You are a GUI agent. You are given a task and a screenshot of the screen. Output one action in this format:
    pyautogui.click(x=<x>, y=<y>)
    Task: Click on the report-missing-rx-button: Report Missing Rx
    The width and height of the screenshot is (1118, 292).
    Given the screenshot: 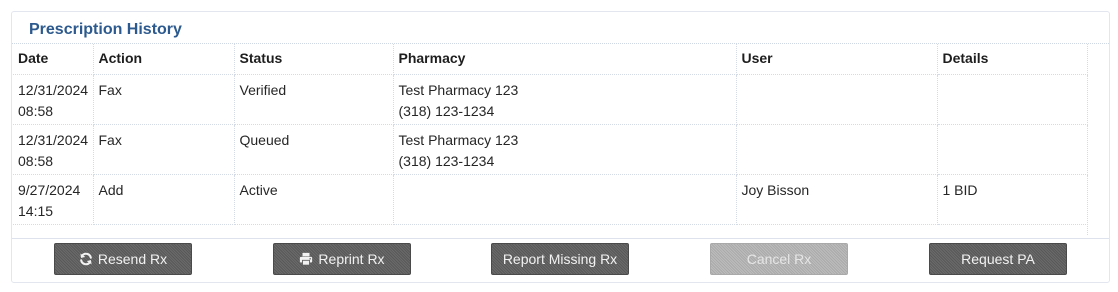 What is the action you would take?
    pyautogui.click(x=560, y=259)
    